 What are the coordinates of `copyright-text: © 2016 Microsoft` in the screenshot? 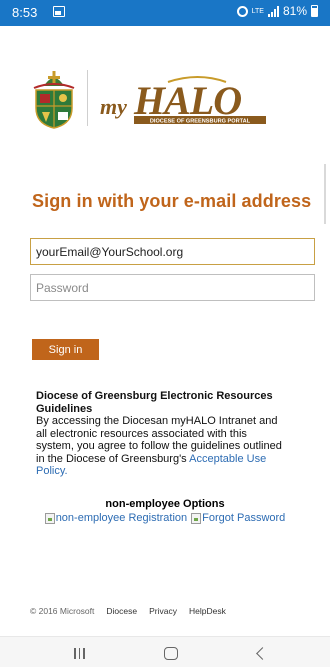 It's located at (62, 611).